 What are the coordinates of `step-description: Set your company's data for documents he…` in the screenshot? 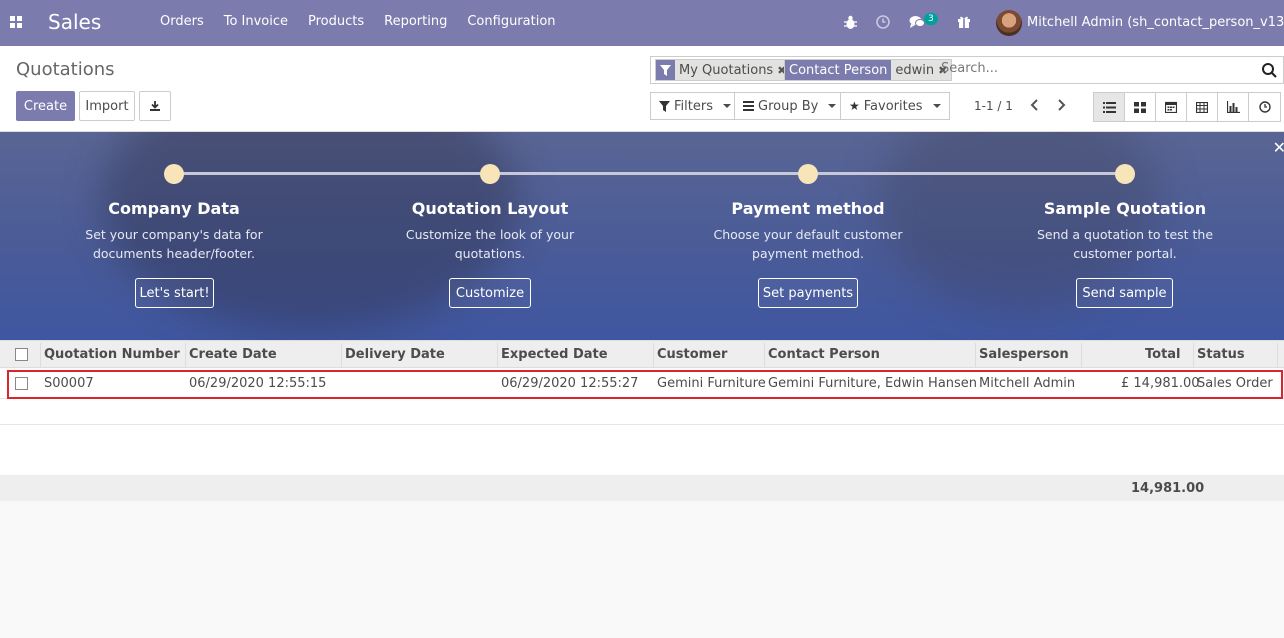 It's located at (174, 244).